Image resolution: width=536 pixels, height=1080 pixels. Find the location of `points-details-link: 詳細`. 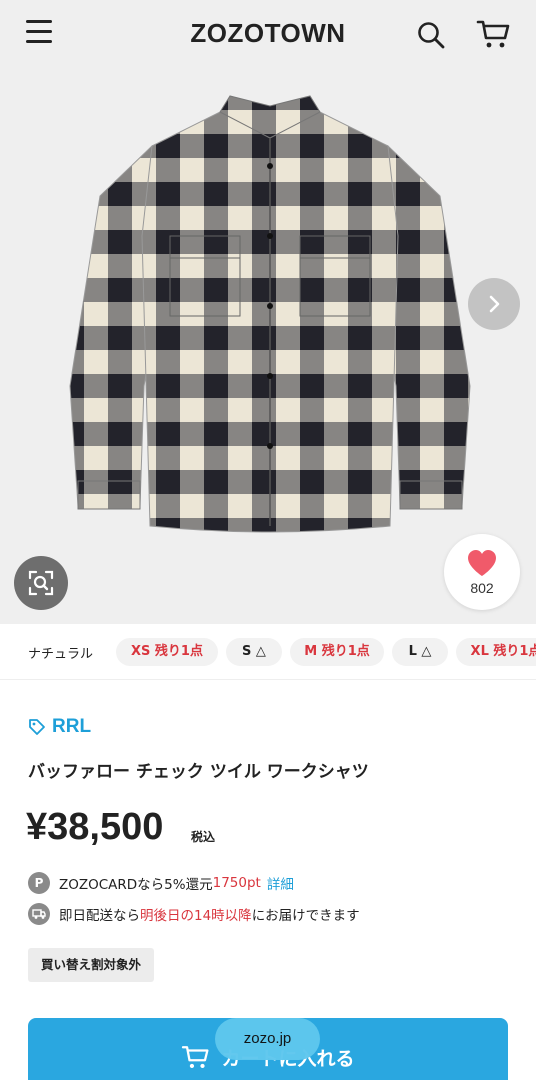

points-details-link: 詳細 is located at coordinates (280, 883).